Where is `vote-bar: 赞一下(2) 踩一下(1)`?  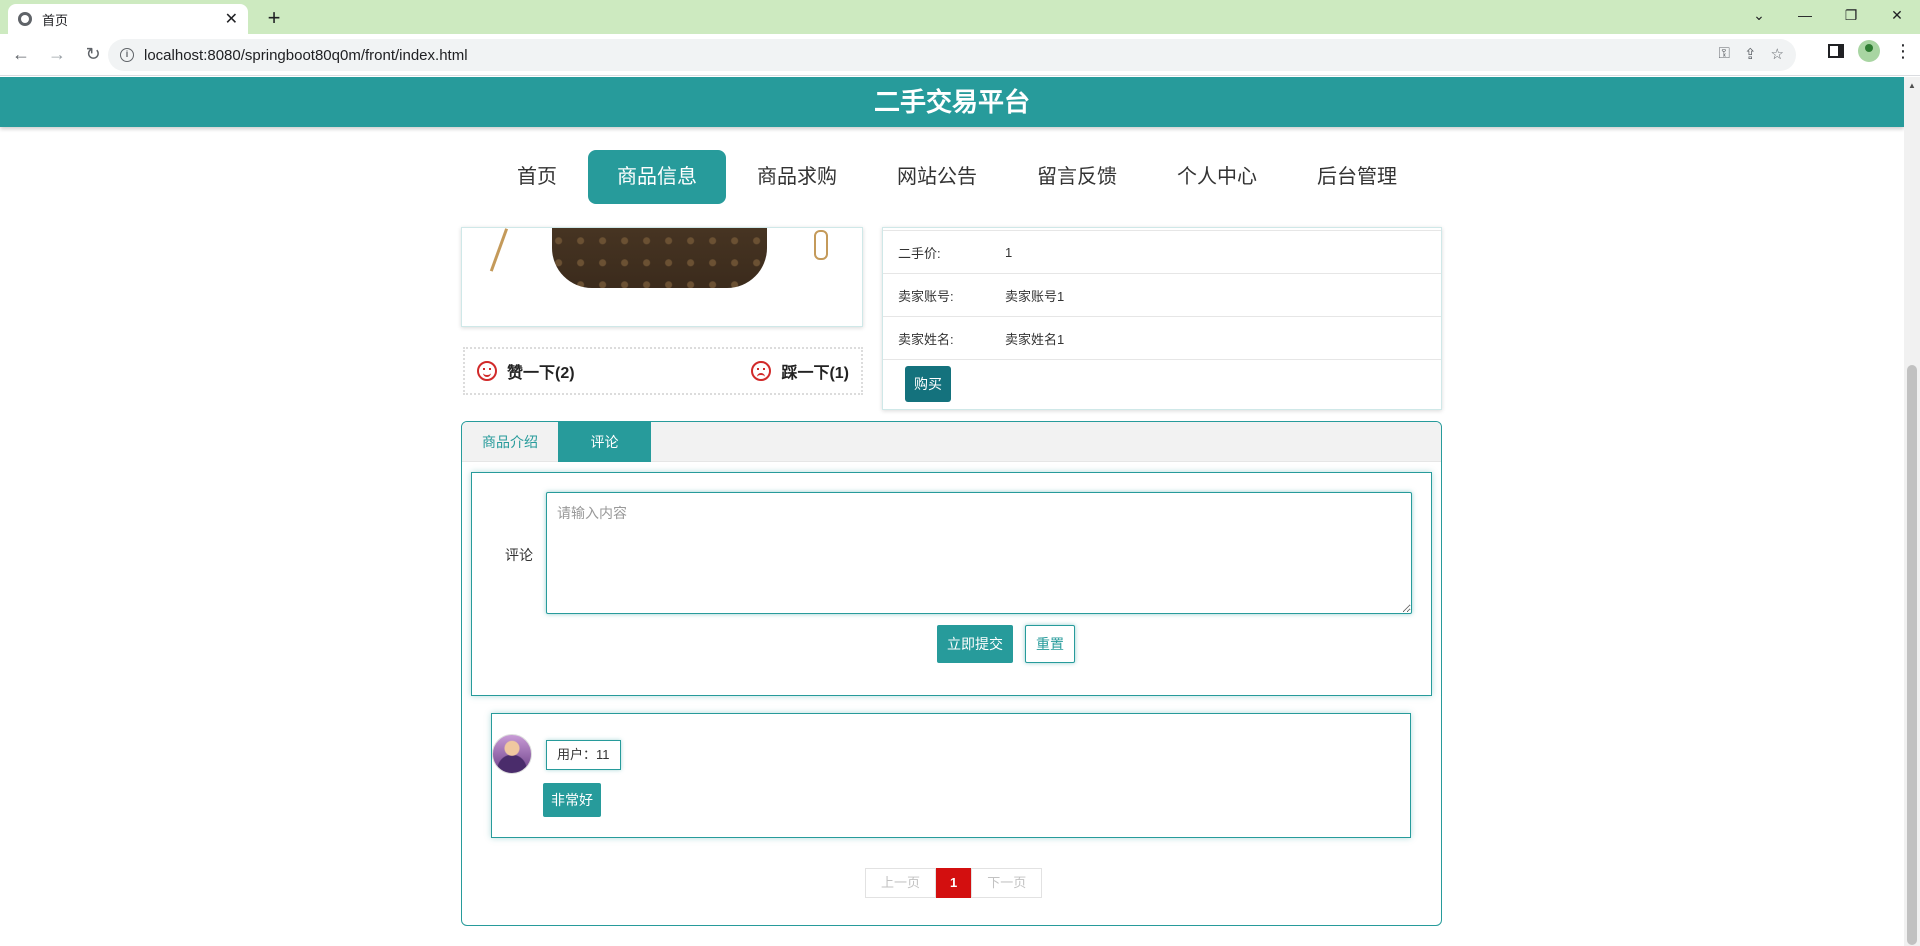 vote-bar: 赞一下(2) 踩一下(1) is located at coordinates (663, 371).